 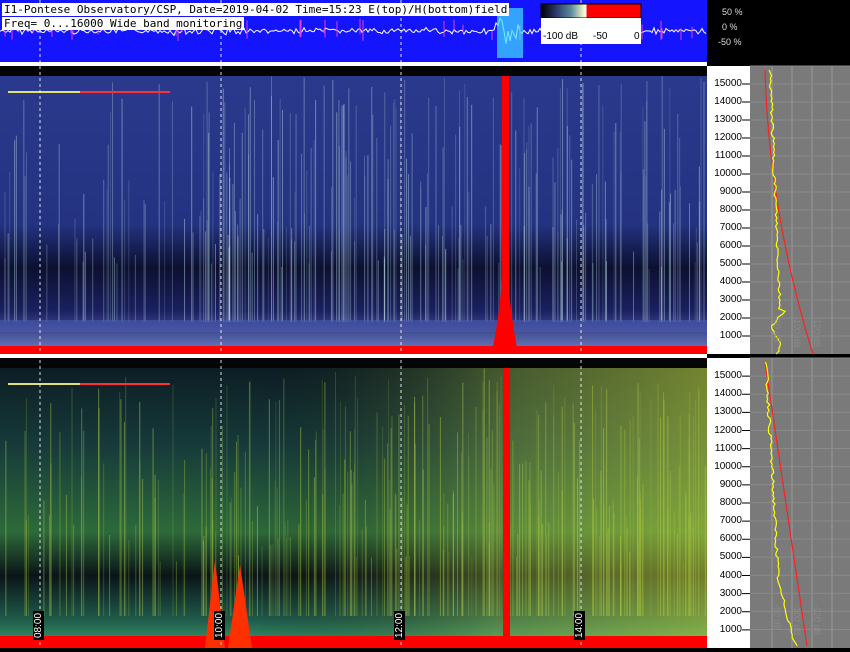 I want to click on profile-db-label-top: -120 dB, so click(x=817, y=332).